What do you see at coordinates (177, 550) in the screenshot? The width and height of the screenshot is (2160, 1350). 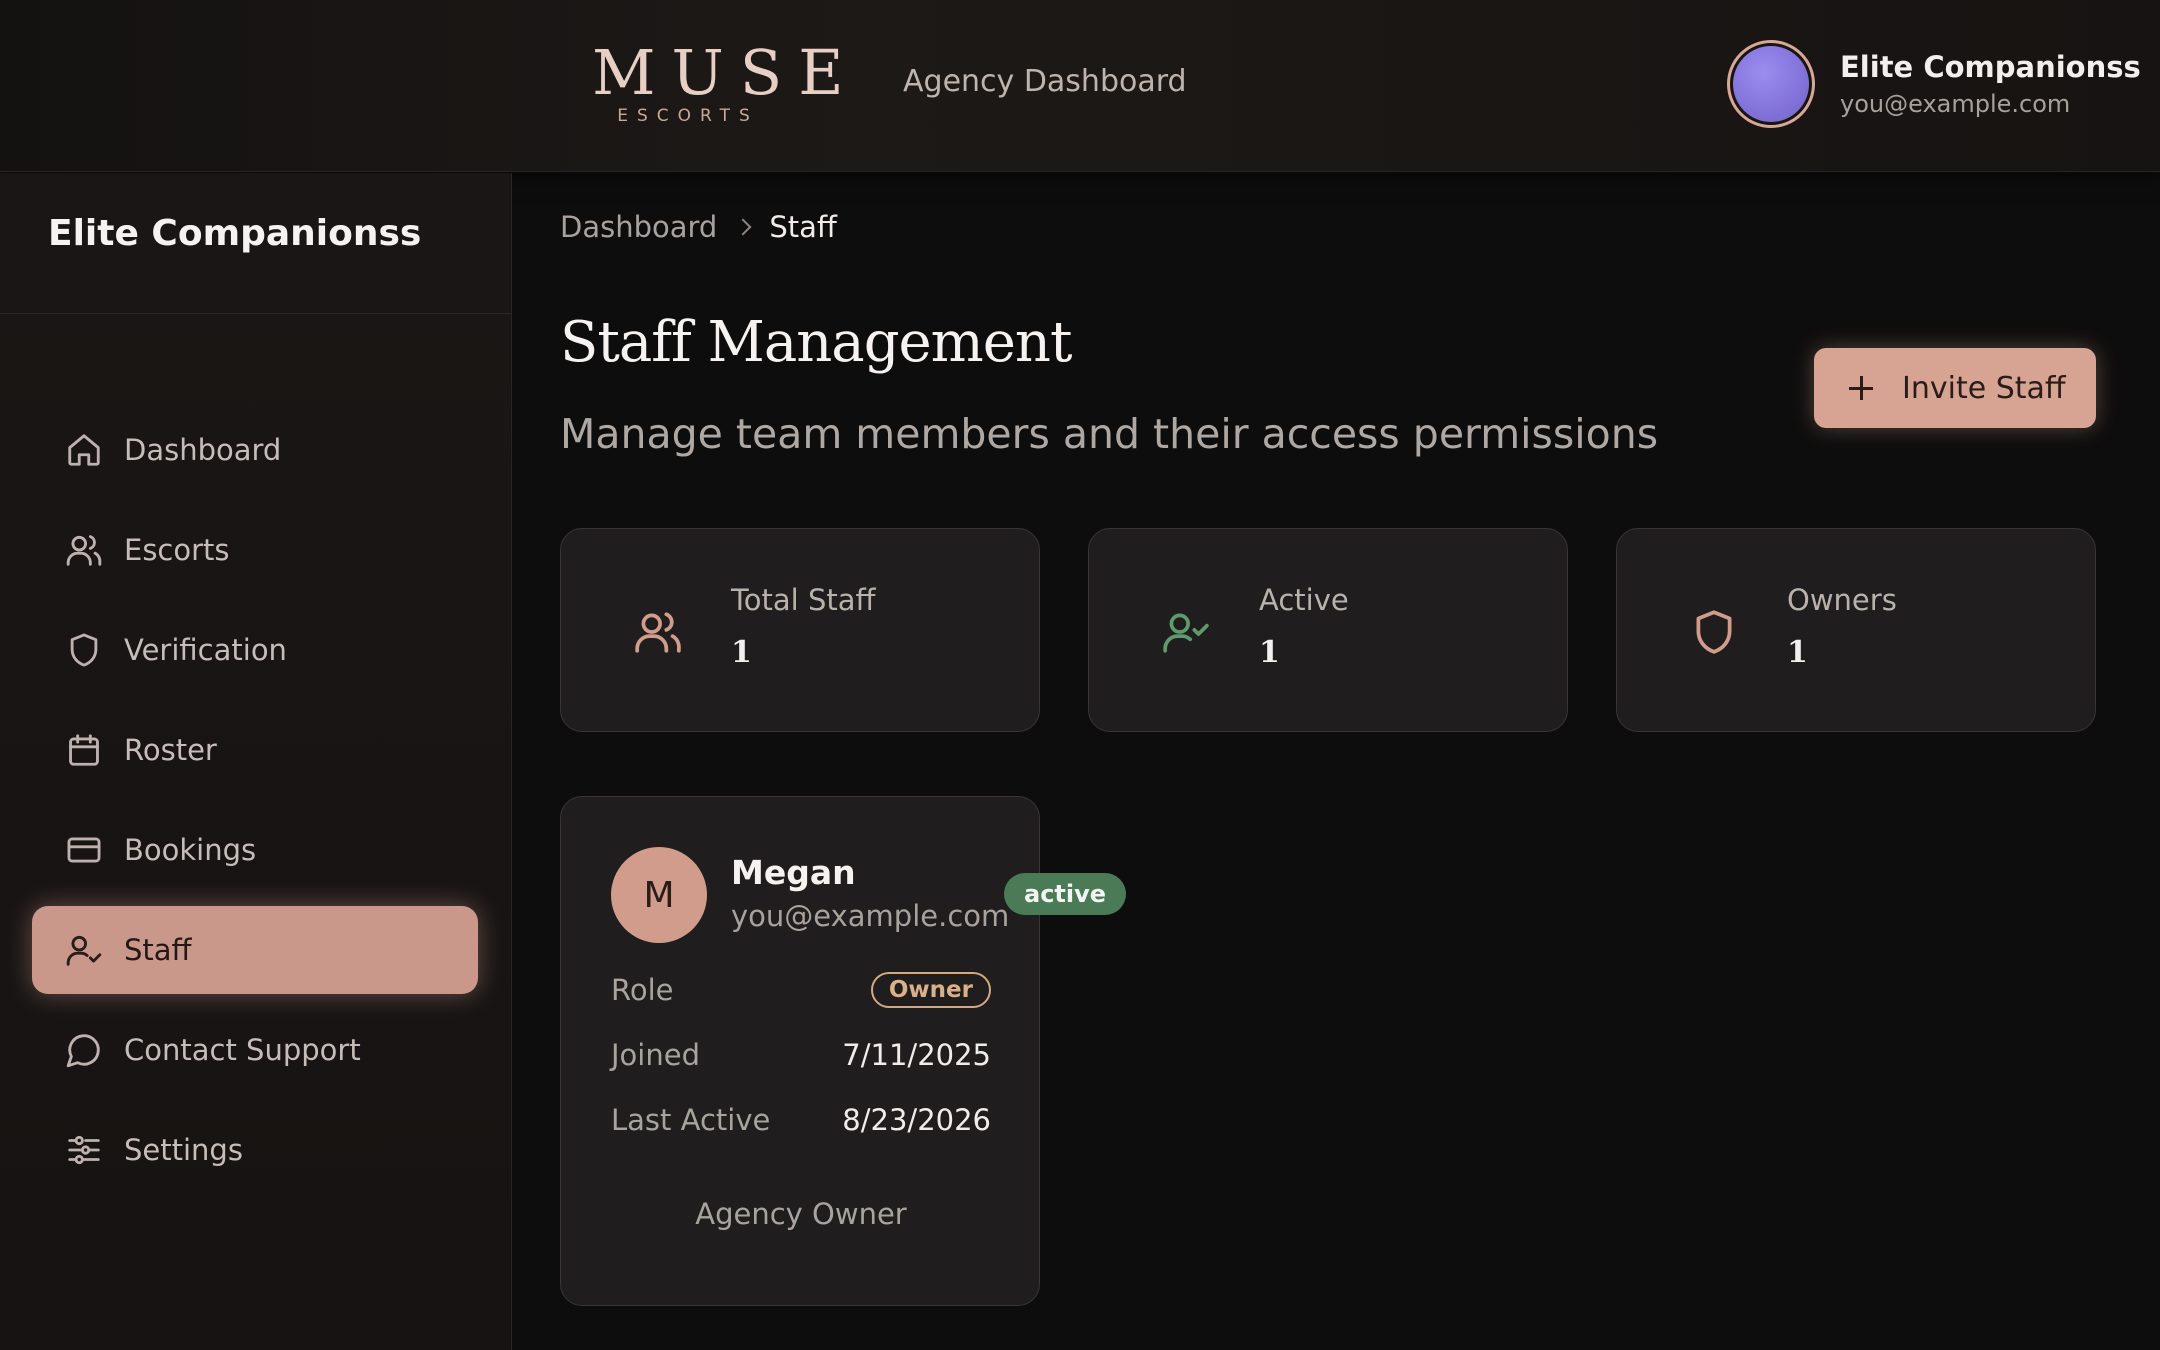 I see `sidebar-item-label: Escorts` at bounding box center [177, 550].